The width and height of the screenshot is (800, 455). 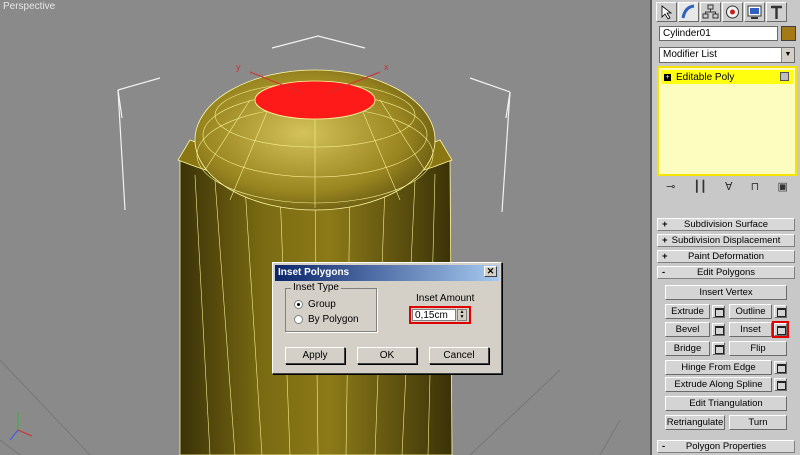 I want to click on make-unique-icon: ∀, so click(x=729, y=186).